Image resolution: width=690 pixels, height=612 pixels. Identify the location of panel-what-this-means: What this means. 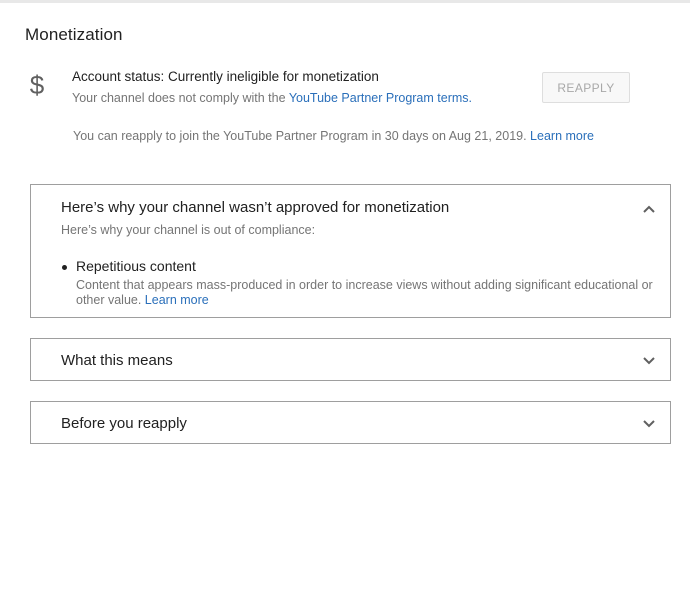
(350, 359).